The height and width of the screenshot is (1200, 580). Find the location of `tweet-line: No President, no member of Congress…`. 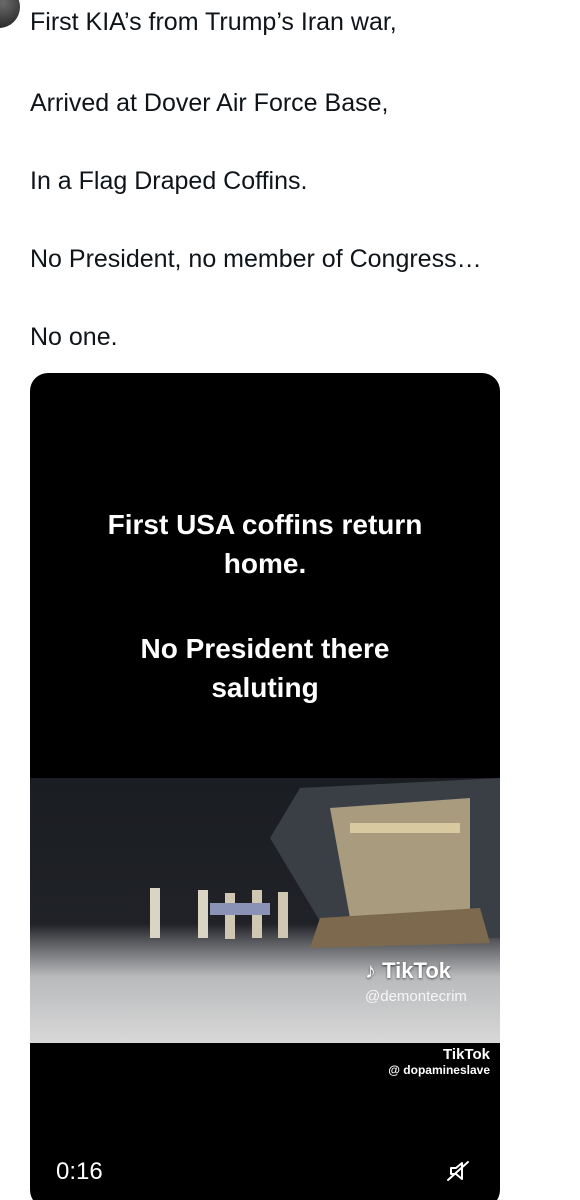

tweet-line: No President, no member of Congress… is located at coordinates (256, 259).